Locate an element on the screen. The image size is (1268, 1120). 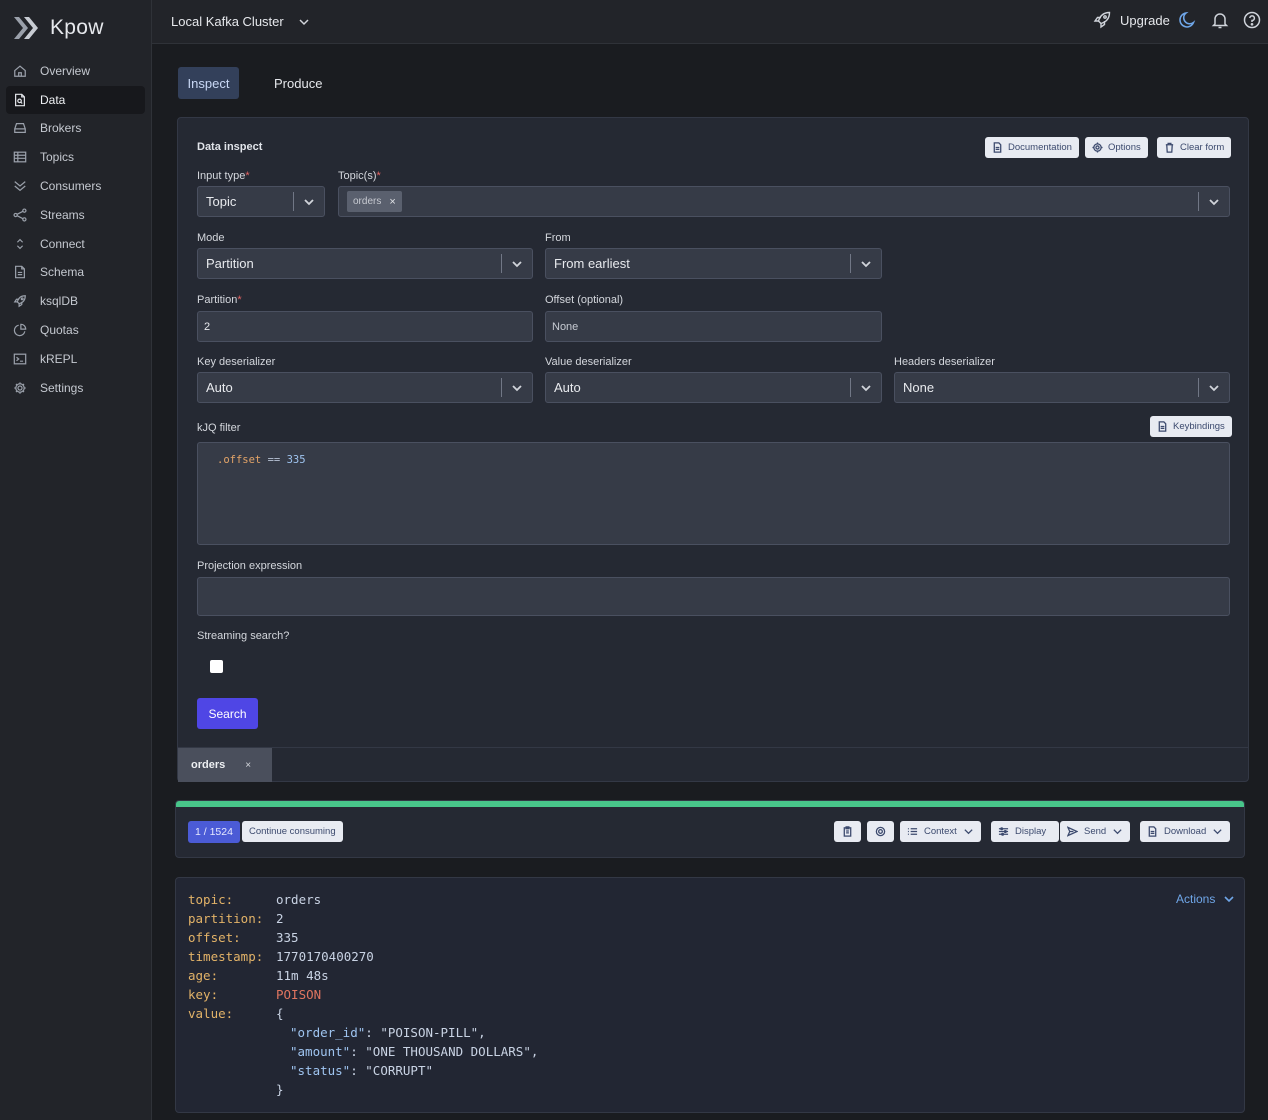
brand: Kpow is located at coordinates (75, 28).